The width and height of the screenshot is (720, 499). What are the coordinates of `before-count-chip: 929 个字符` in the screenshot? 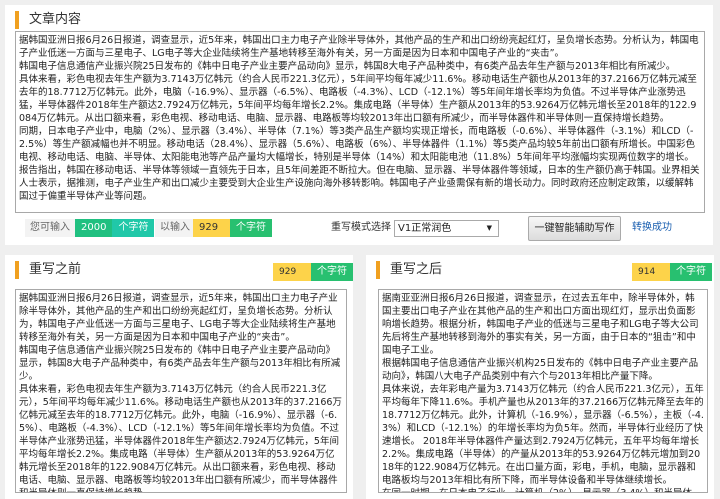 It's located at (313, 272).